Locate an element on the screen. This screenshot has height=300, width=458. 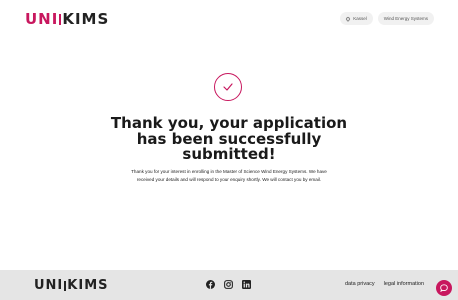
footer-logo-text-kims: KIMS is located at coordinates (88, 285).